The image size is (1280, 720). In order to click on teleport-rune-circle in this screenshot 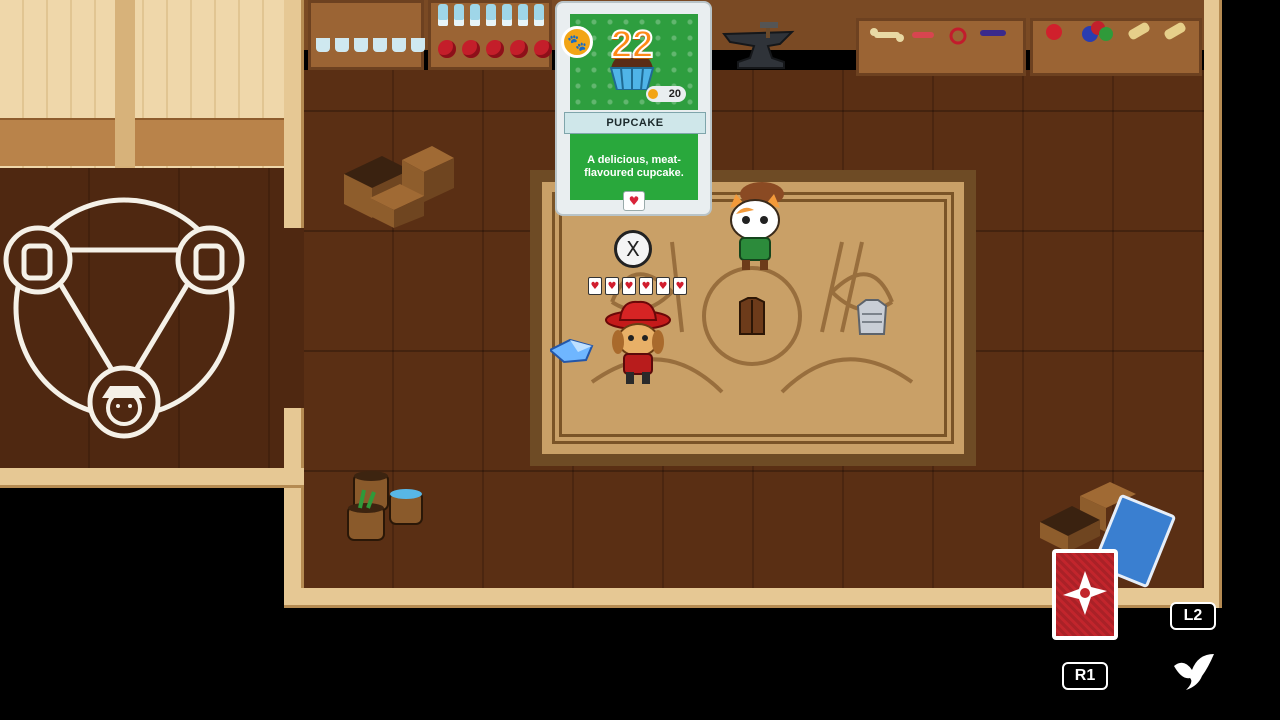, I will do `click(125, 318)`.